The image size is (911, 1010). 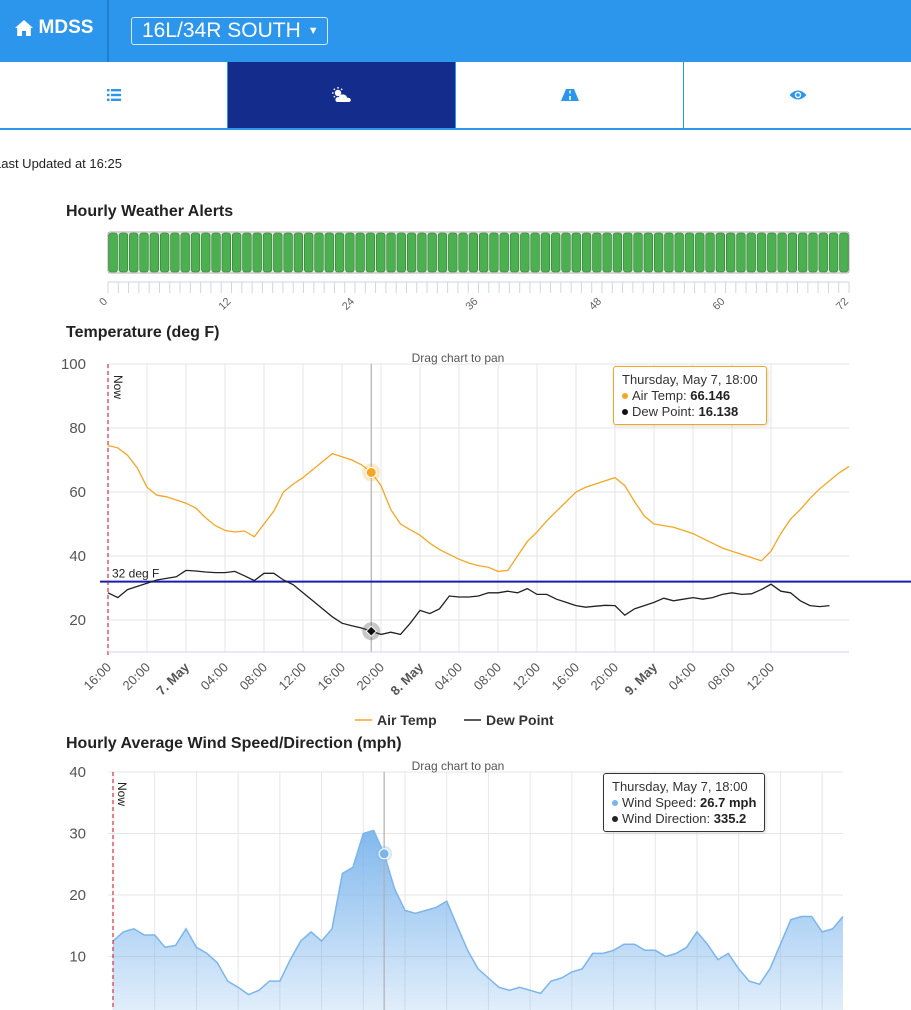 I want to click on wind-tooltip-dir-row: Wind Direction: 335.2, so click(x=684, y=819).